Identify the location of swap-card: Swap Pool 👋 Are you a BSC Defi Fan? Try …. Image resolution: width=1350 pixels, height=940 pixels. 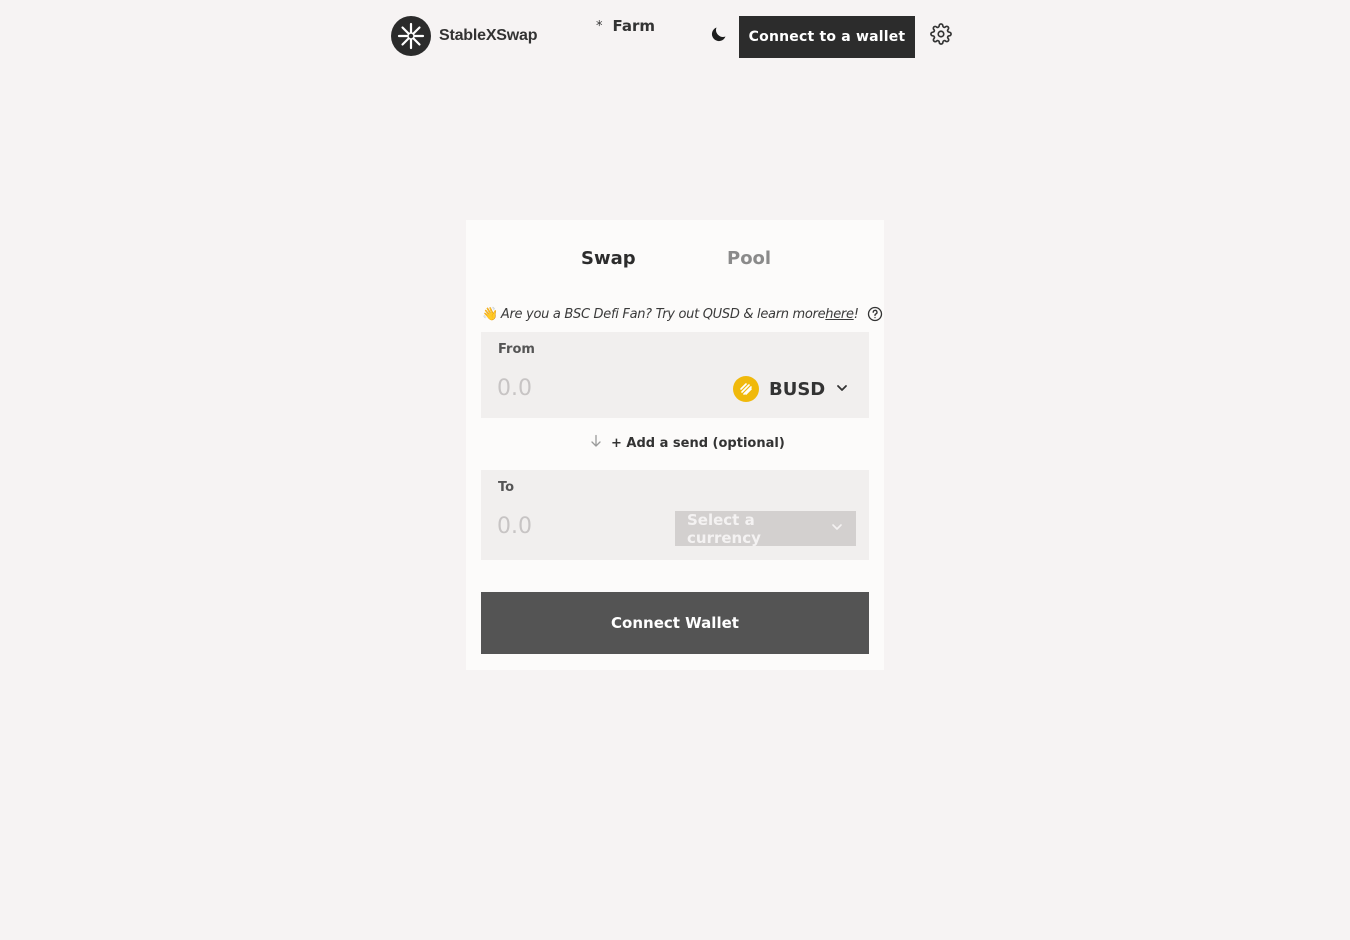
(675, 445).